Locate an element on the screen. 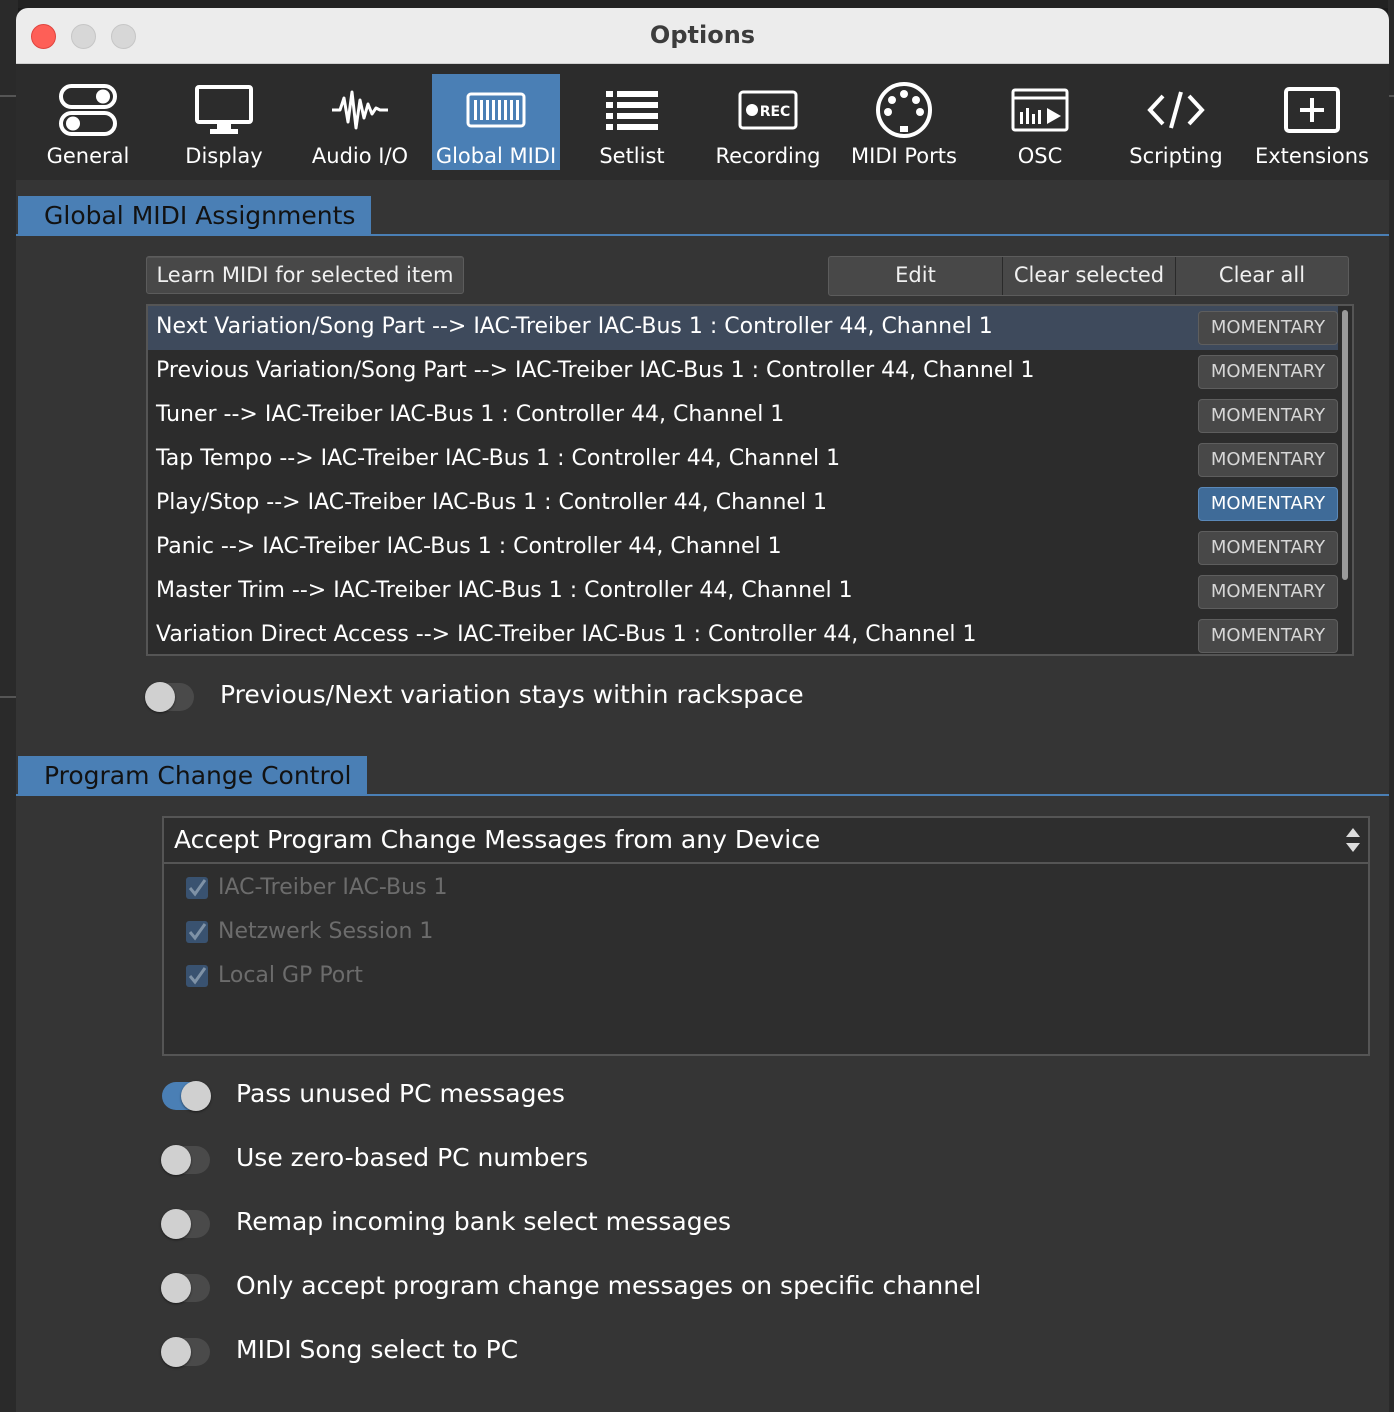  waveform-icon is located at coordinates (360, 110).